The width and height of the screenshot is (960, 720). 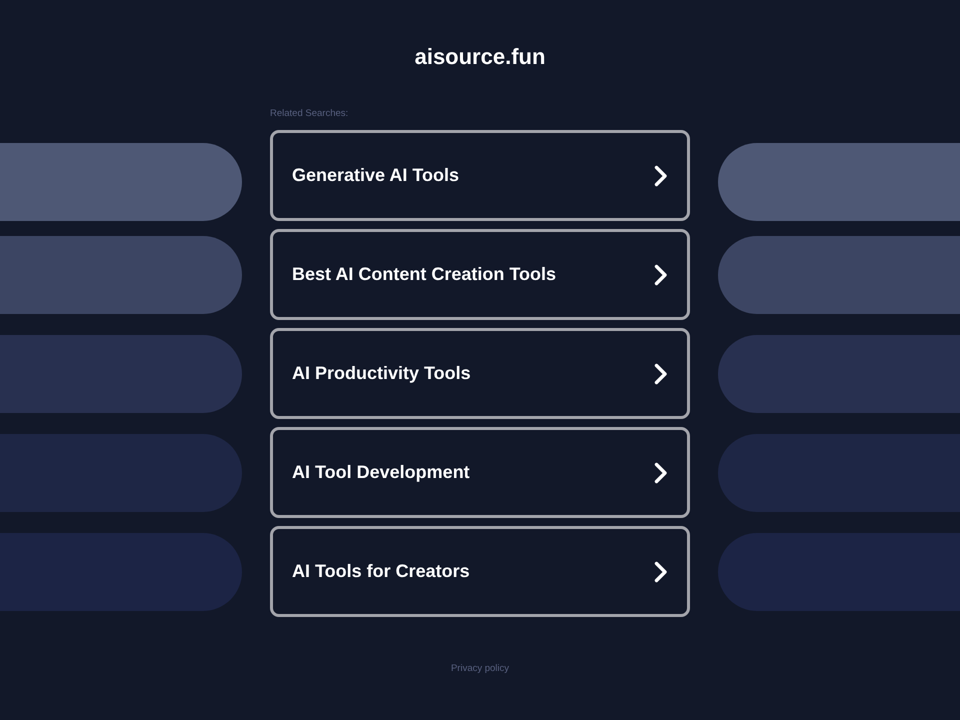 I want to click on site-title: aisource.fun, so click(x=480, y=57).